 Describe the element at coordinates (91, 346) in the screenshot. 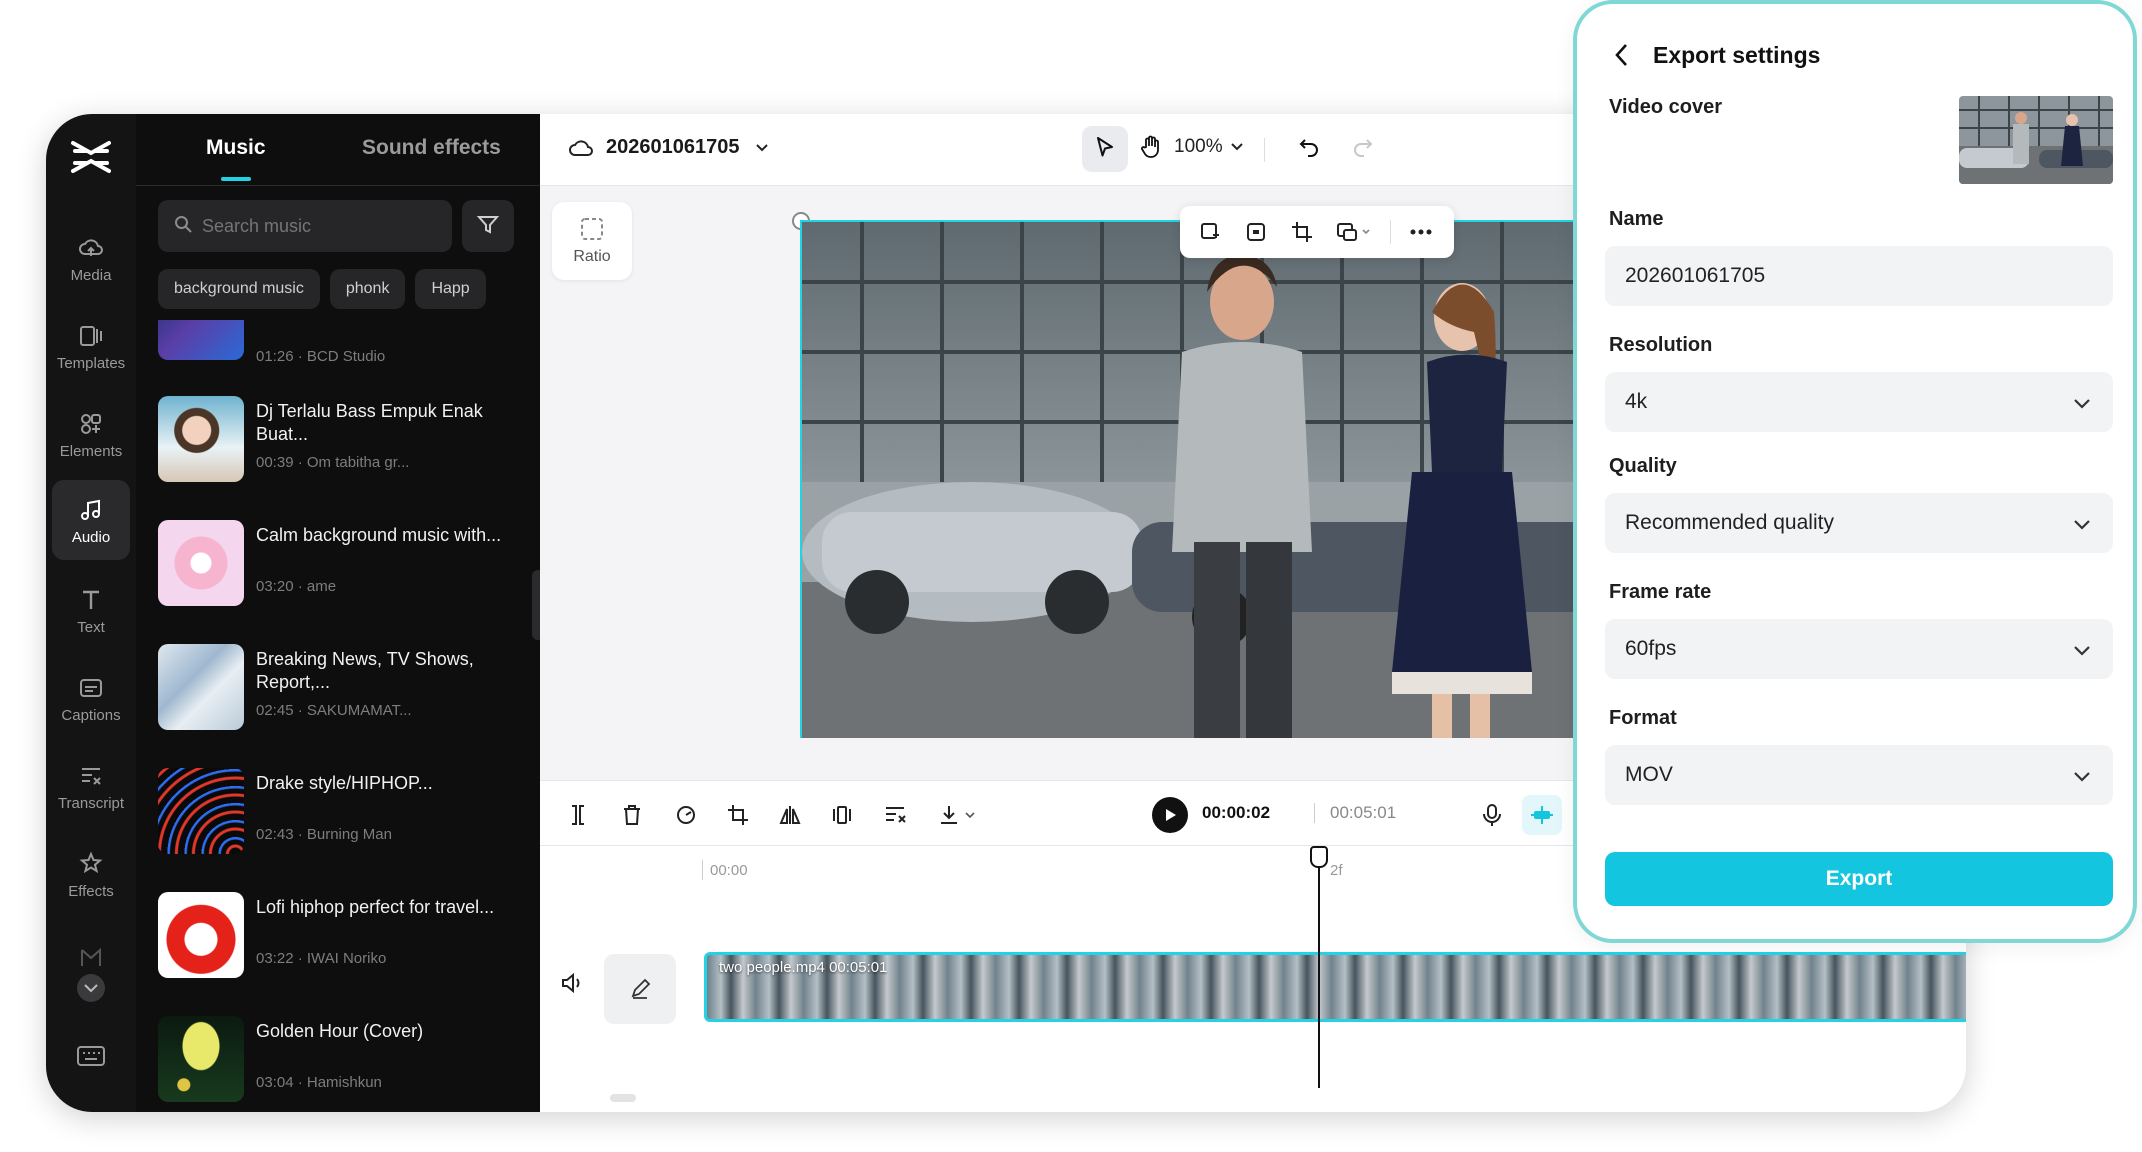

I see `rail-item-templates: Templates` at that location.